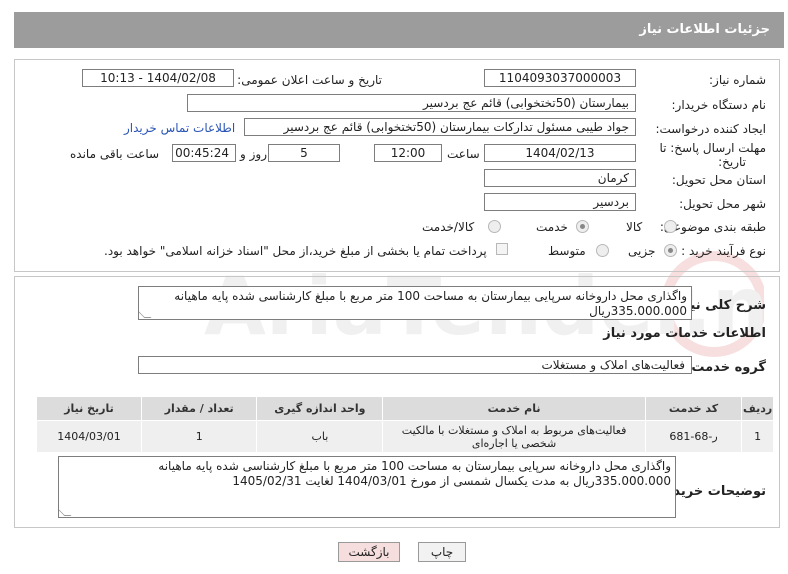 This screenshot has height=574, width=788. What do you see at coordinates (722, 204) in the screenshot?
I see `city-label: شهر محل تحویل:` at bounding box center [722, 204].